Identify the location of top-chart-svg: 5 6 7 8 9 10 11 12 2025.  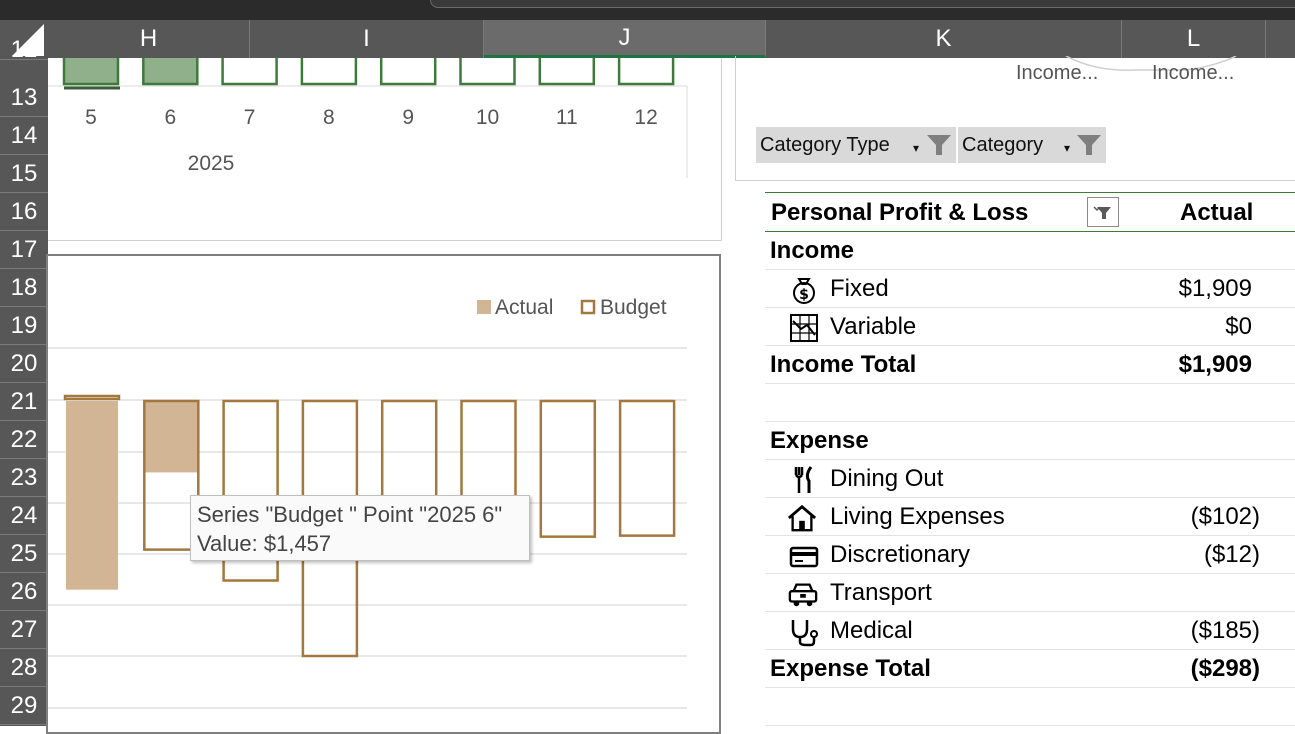
(368, 118).